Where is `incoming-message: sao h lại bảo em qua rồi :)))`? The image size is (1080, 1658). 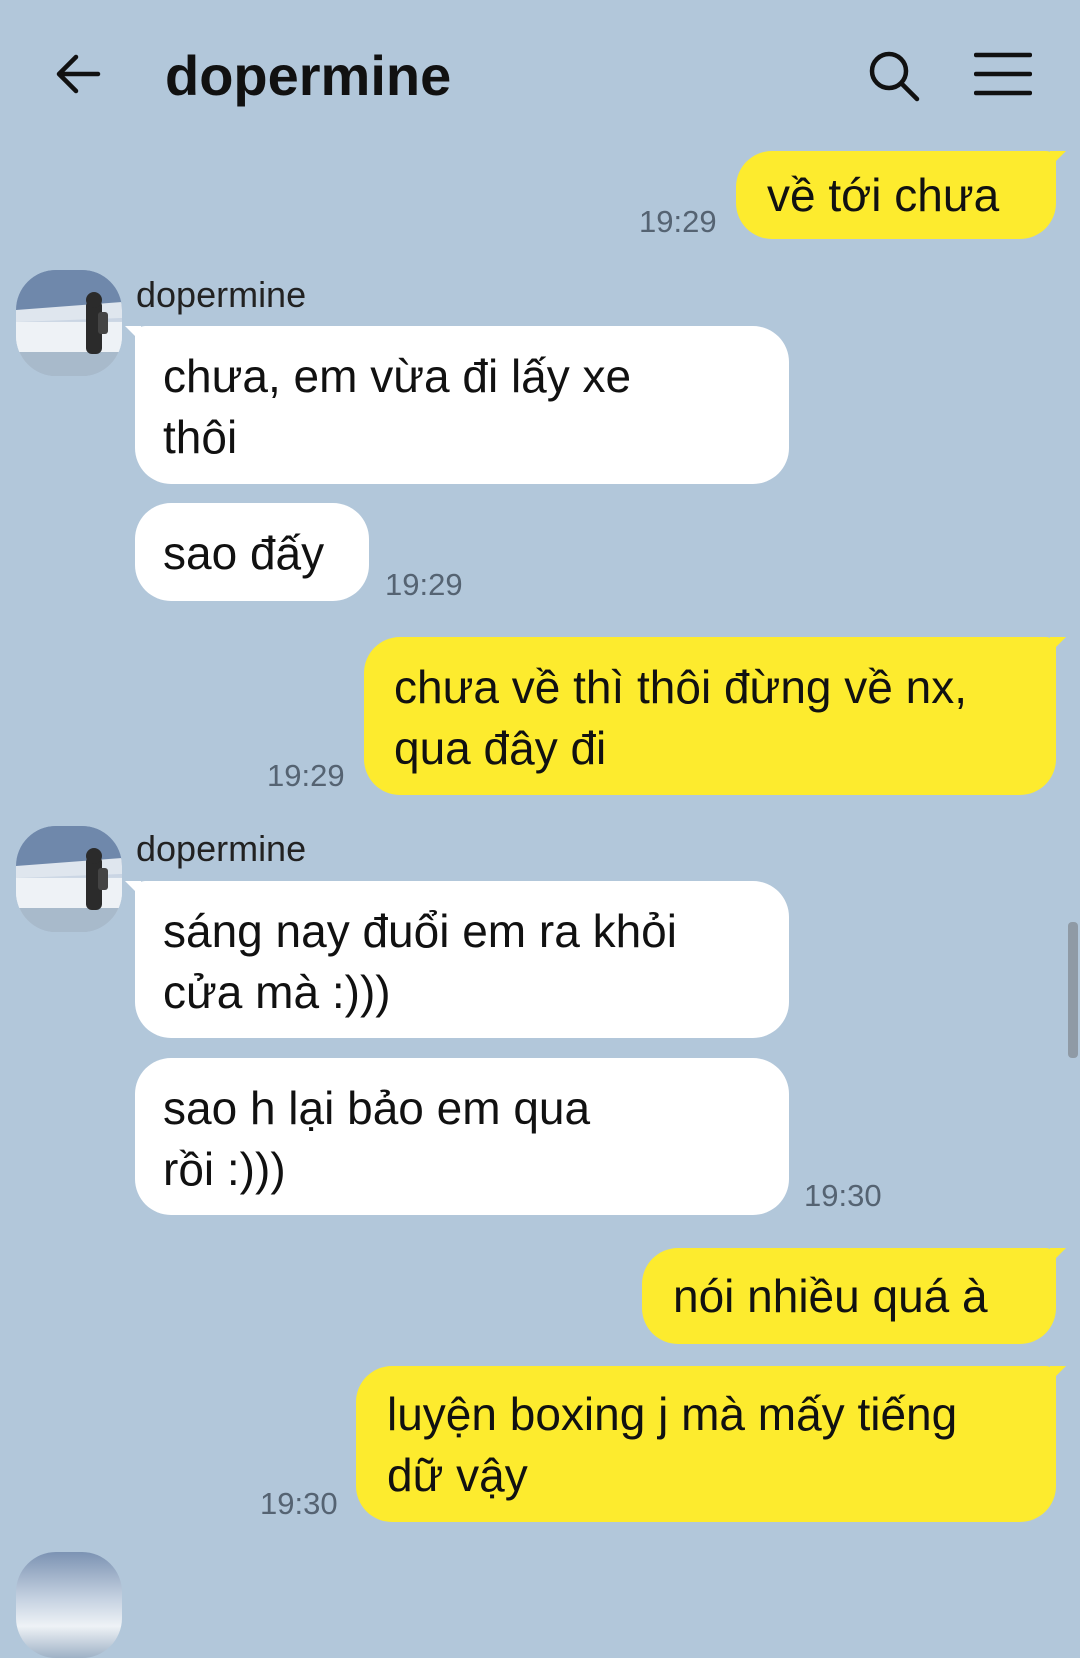
incoming-message: sao h lại bảo em qua rồi :))) is located at coordinates (462, 1136).